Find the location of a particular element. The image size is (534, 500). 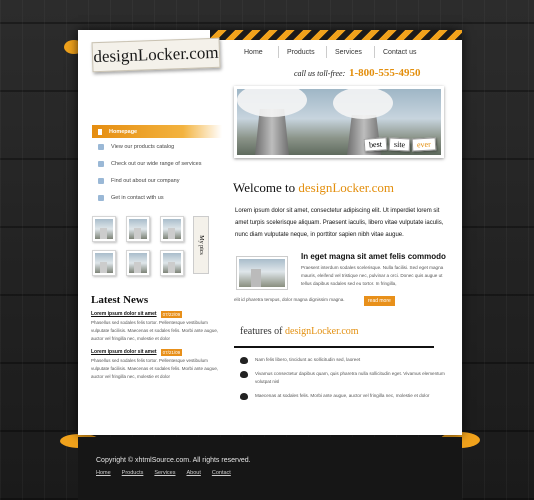

sidebar-item-label: View our products catalog is located at coordinates (143, 146).